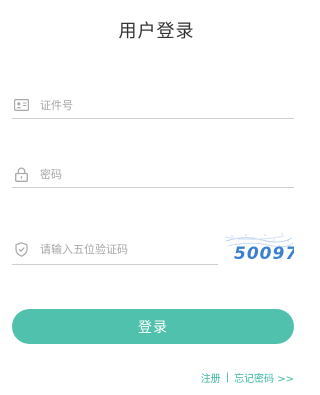 This screenshot has width=320, height=395. I want to click on captcha-text: 50097, so click(264, 254).